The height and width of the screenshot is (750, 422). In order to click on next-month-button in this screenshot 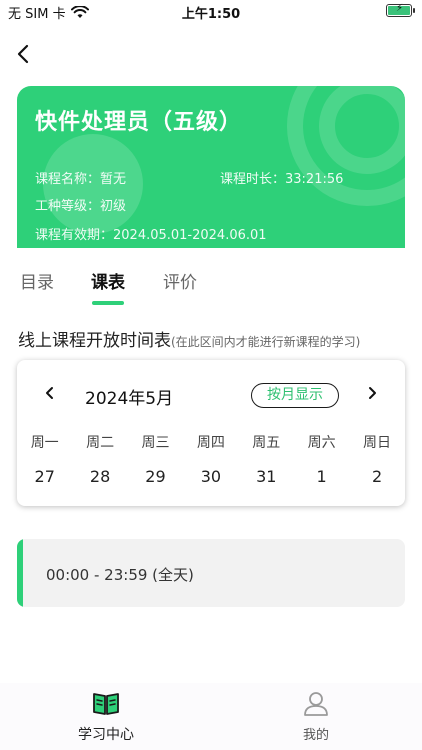, I will do `click(372, 393)`.